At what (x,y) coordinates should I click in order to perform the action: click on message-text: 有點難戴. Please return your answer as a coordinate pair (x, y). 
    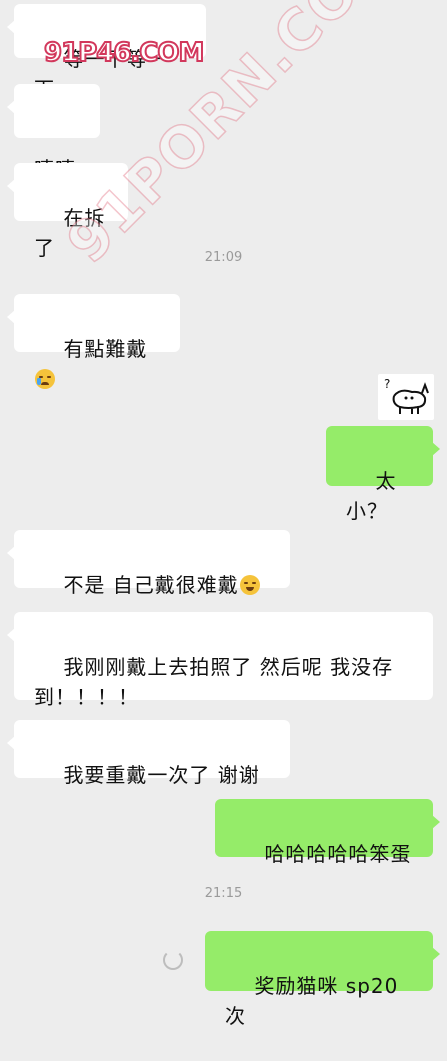
    Looking at the image, I should click on (105, 349).